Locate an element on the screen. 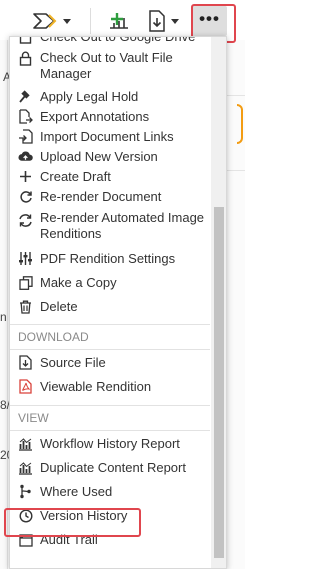 The width and height of the screenshot is (320, 569). menu-item-label: Version History is located at coordinates (84, 515).